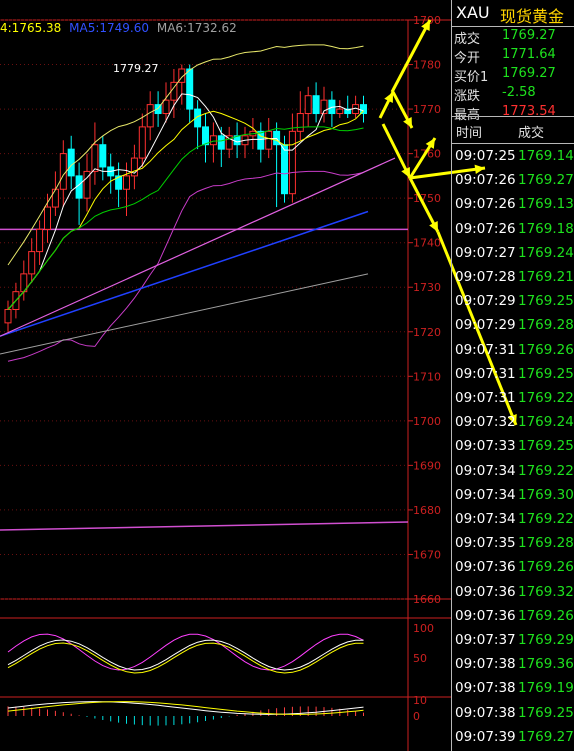  Describe the element at coordinates (427, 287) in the screenshot. I see `price-tick-label: 1730` at that location.